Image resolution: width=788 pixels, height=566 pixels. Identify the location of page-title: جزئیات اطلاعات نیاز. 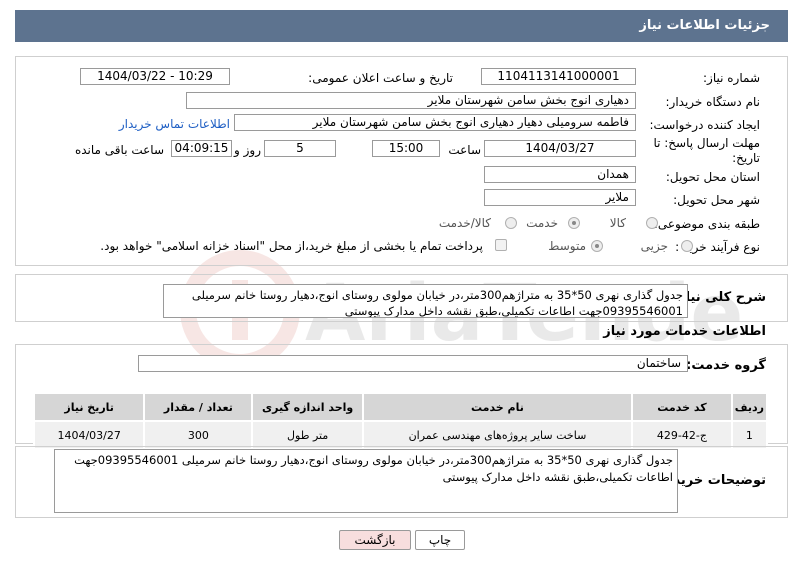
(704, 25).